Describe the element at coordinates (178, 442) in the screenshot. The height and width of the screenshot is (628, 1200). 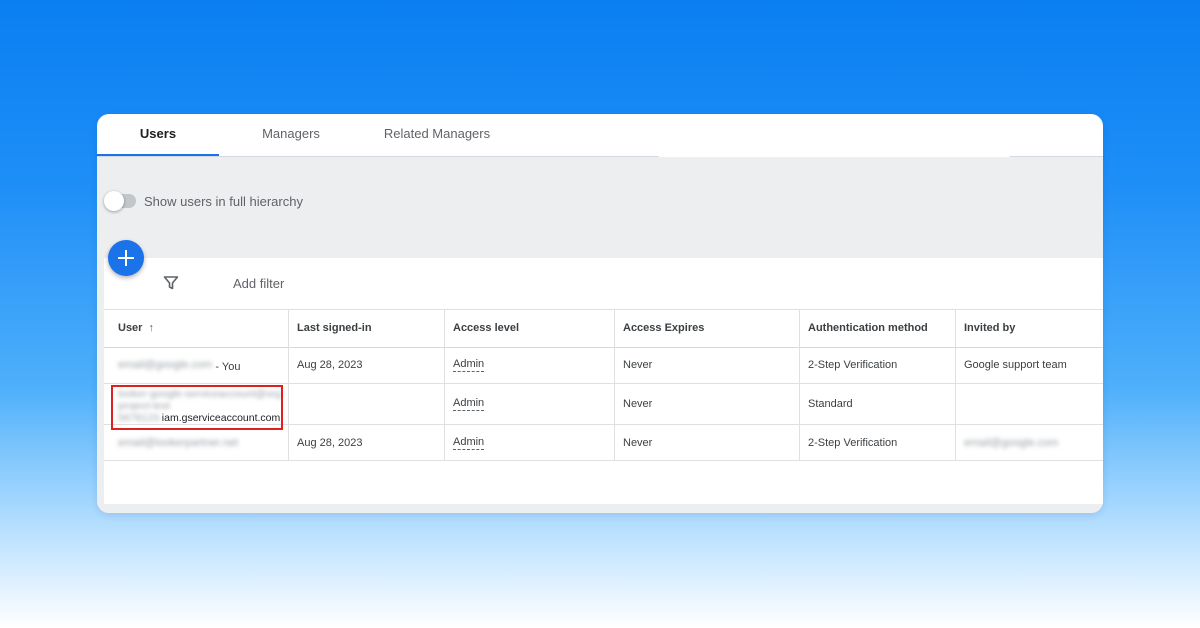
I see `user-email: email@lookerpartner.net` at that location.